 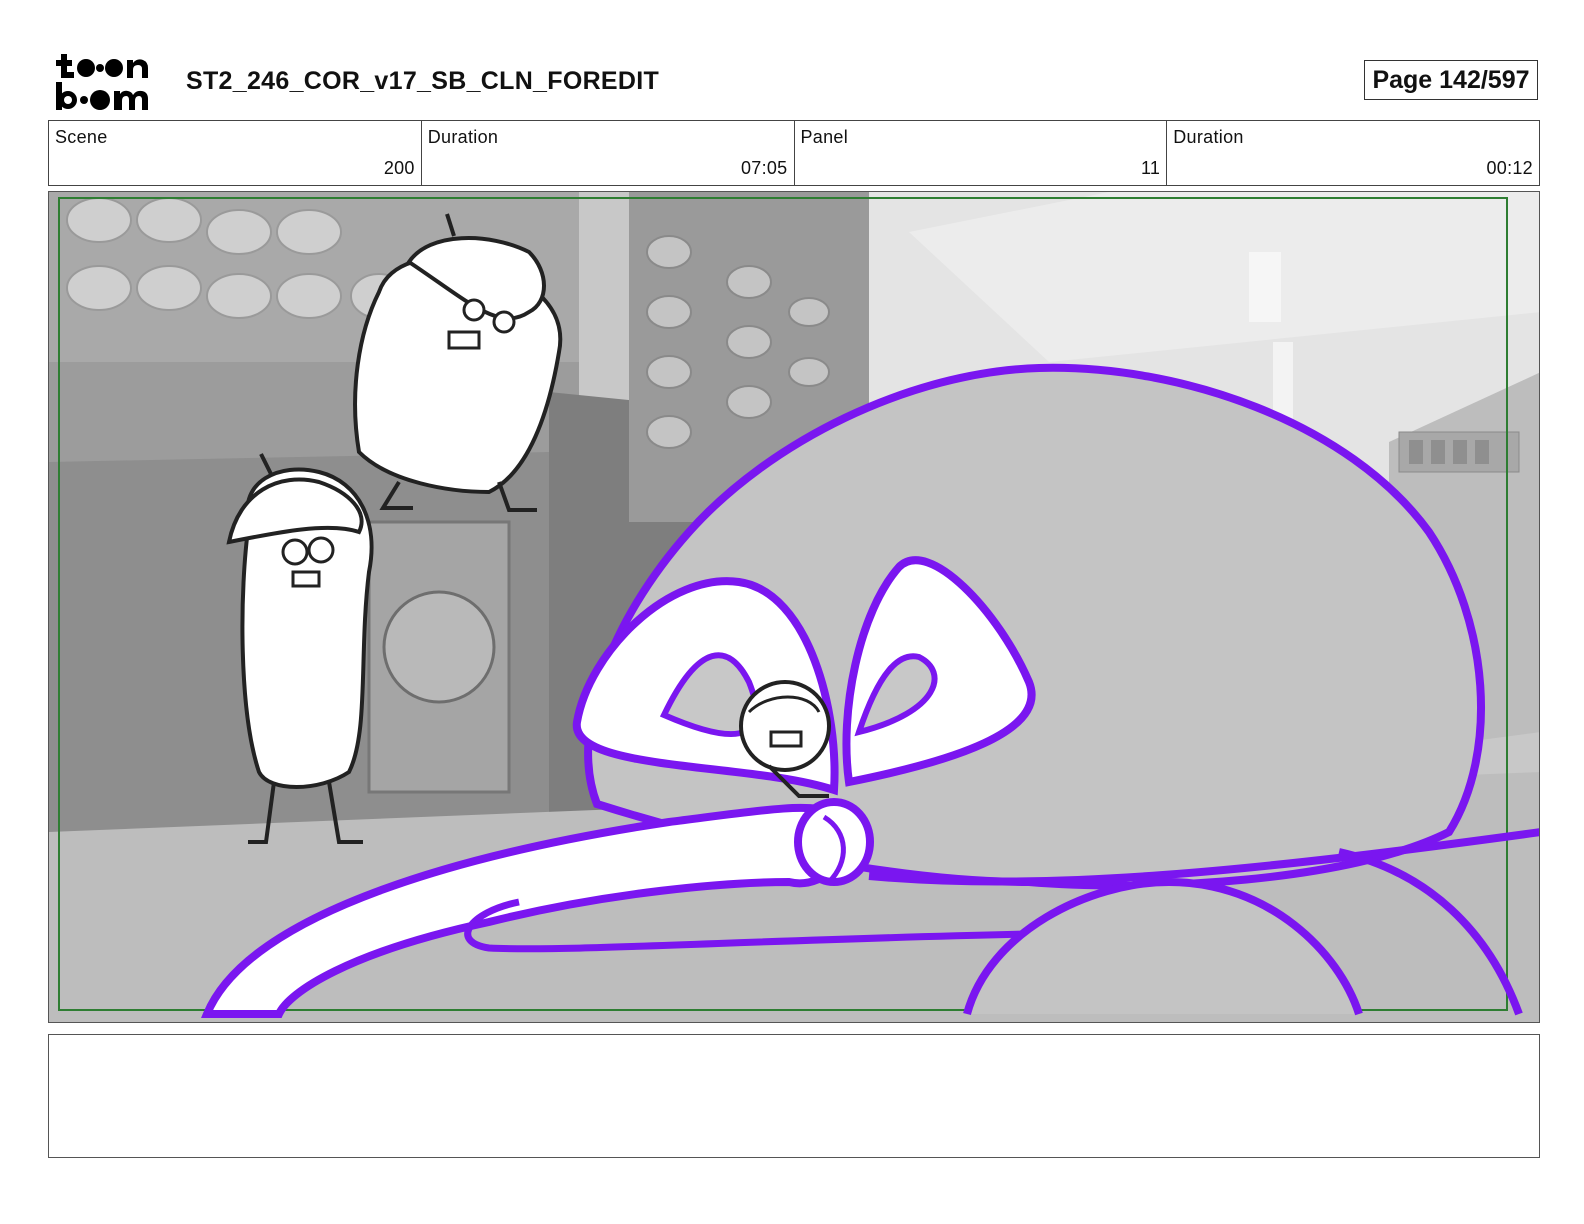 What do you see at coordinates (1150, 168) in the screenshot?
I see `panel-value: 11` at bounding box center [1150, 168].